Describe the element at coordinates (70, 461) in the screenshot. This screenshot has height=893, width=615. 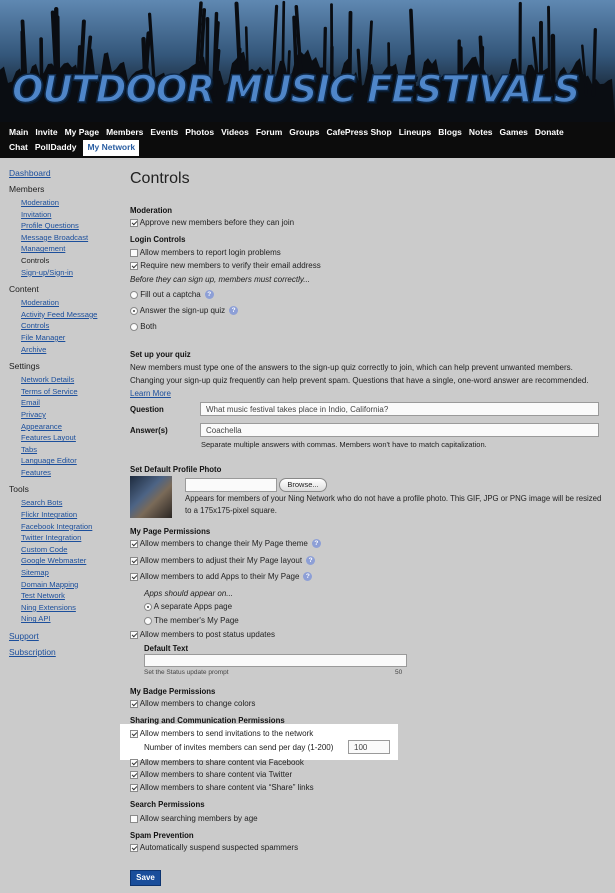
I see `sidebar-item-language-editor: Language Editor` at that location.